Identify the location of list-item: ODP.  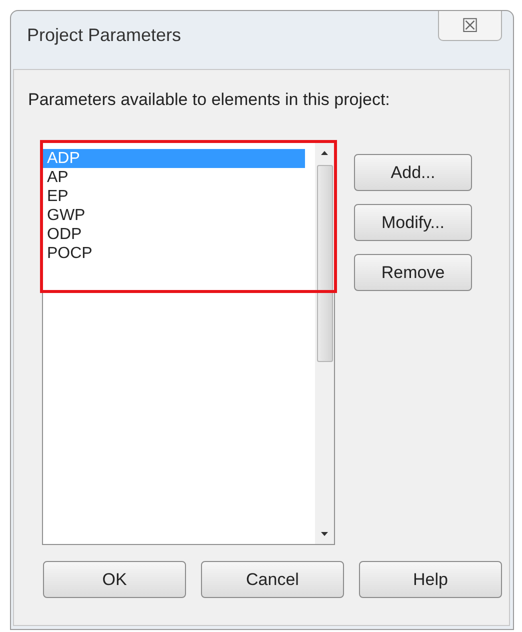
(174, 234).